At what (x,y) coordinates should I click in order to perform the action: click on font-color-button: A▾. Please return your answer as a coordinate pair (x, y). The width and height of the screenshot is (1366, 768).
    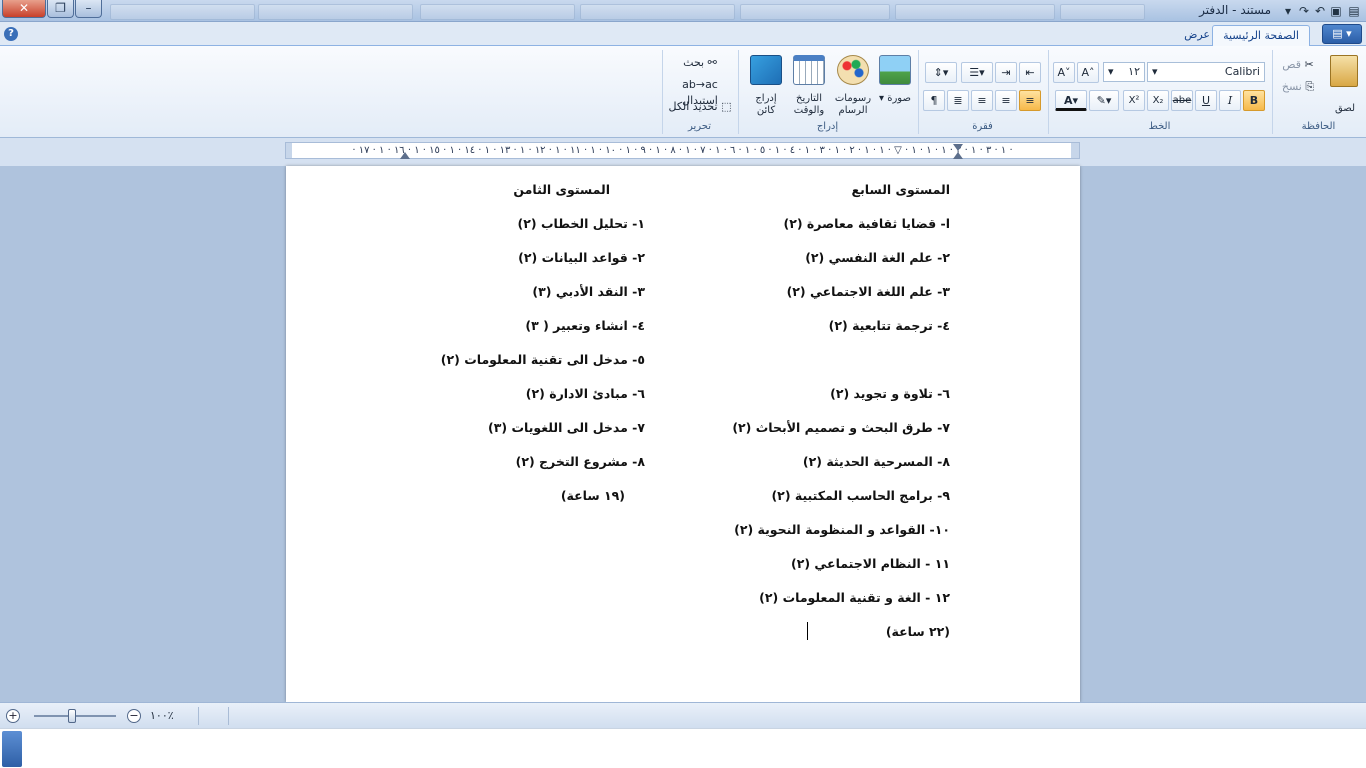
    Looking at the image, I should click on (1071, 100).